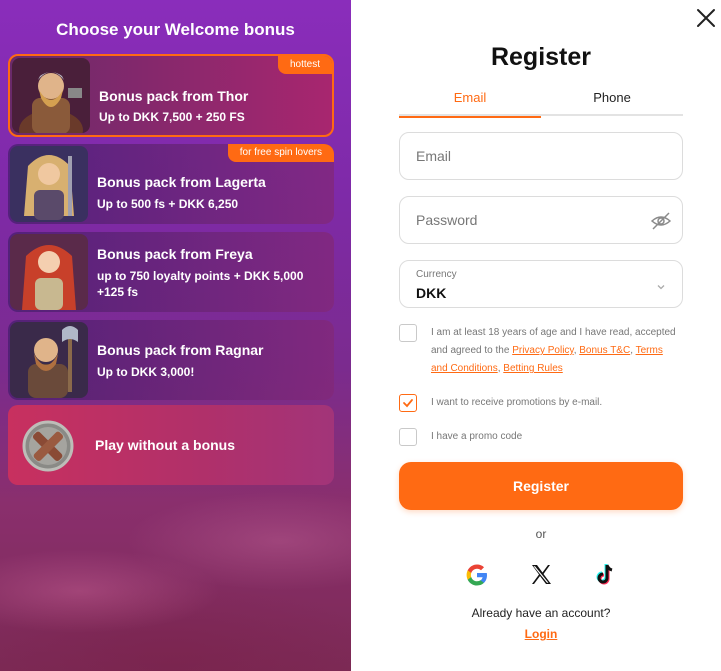  What do you see at coordinates (605, 575) in the screenshot?
I see `tiktok-icon` at bounding box center [605, 575].